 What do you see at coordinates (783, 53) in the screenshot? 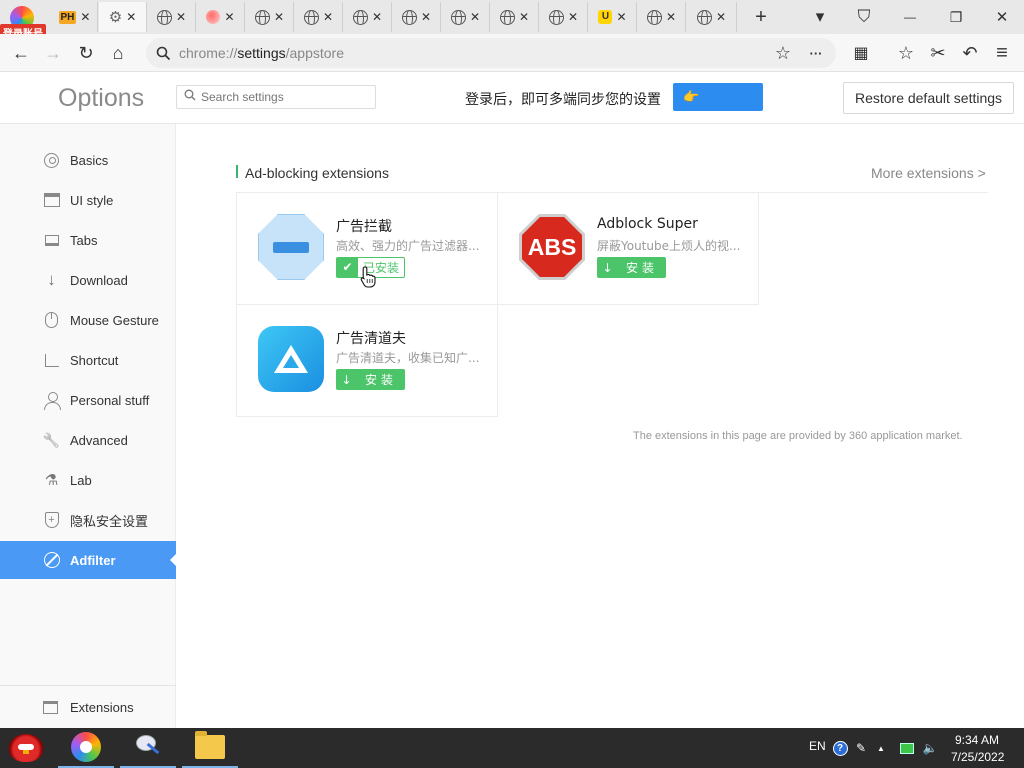
I see `bookmark-star-icon: ☆` at bounding box center [783, 53].